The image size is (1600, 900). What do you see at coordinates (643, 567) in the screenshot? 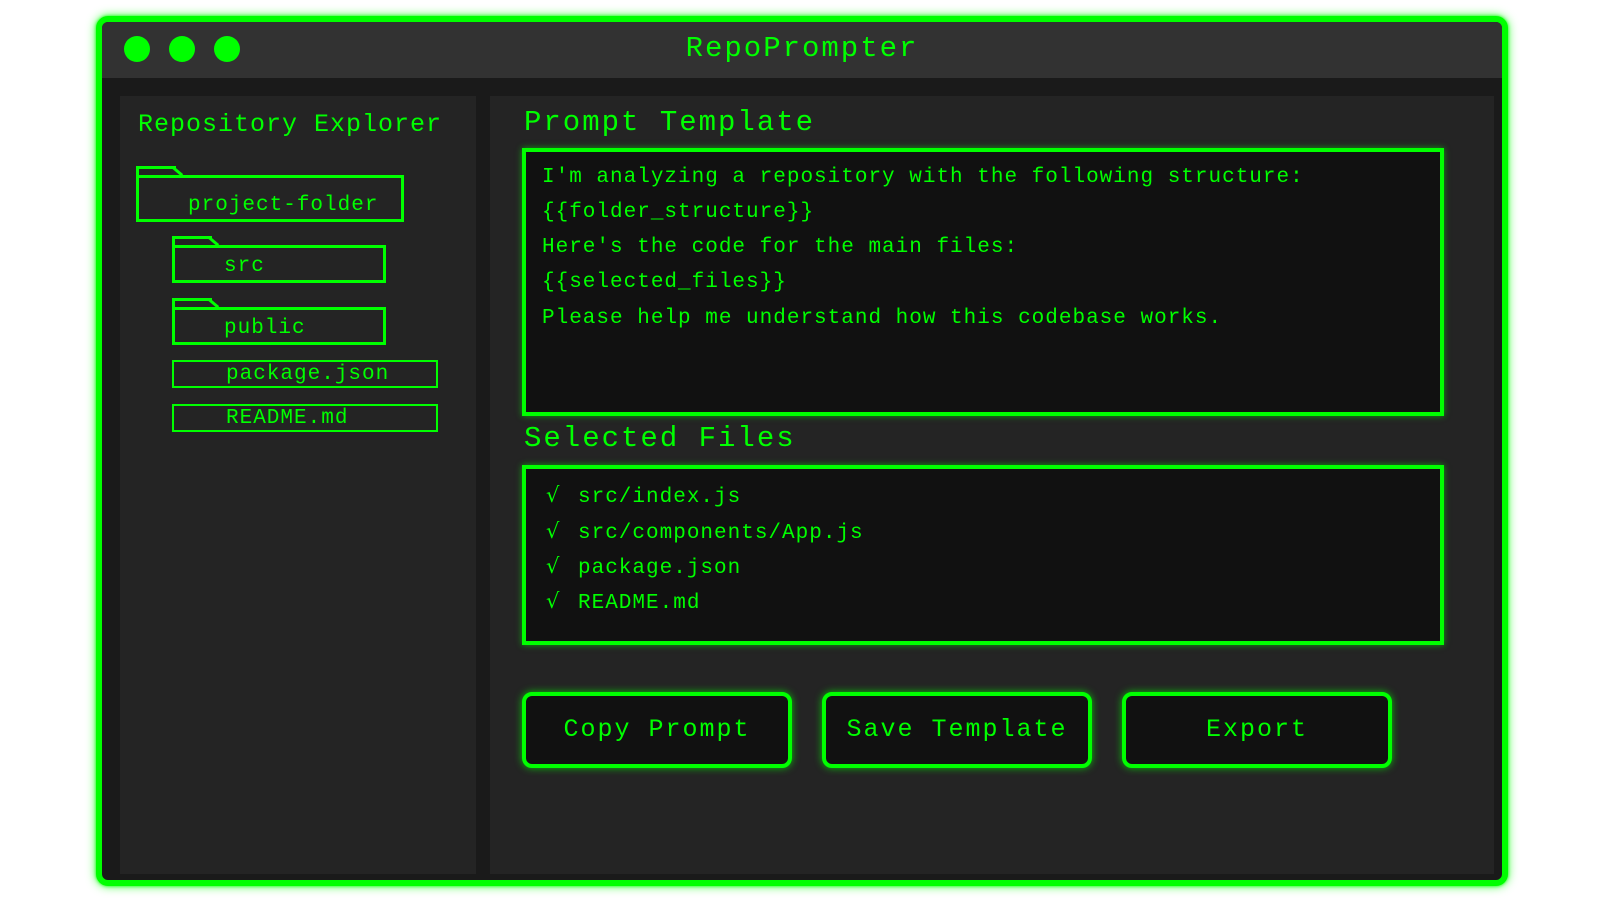
I see `selected-file-item: √ package.json` at bounding box center [643, 567].